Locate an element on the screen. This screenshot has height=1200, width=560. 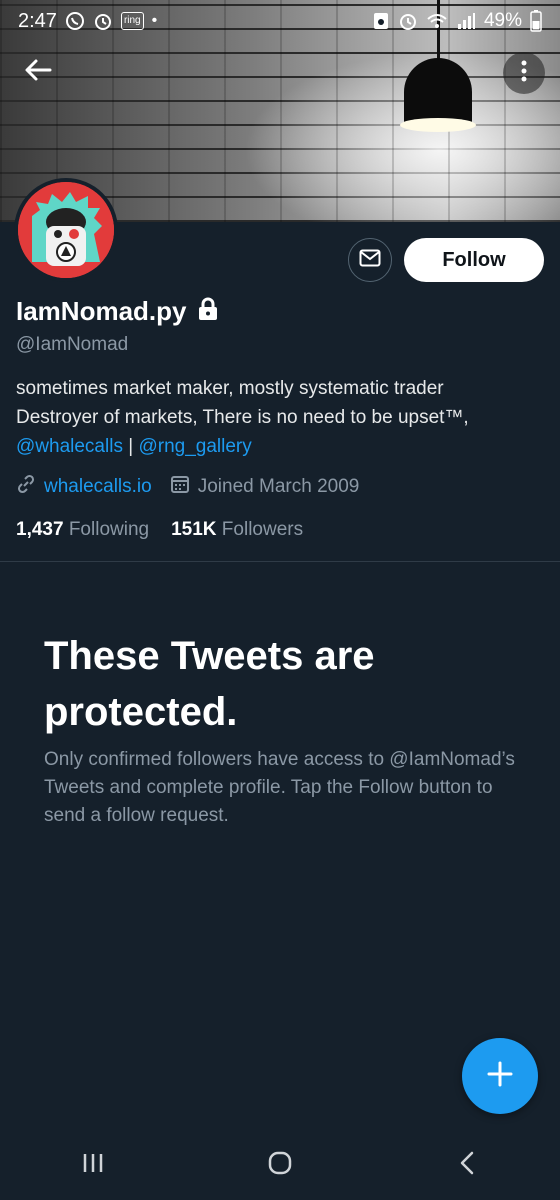
back-icon is located at coordinates (467, 1165).